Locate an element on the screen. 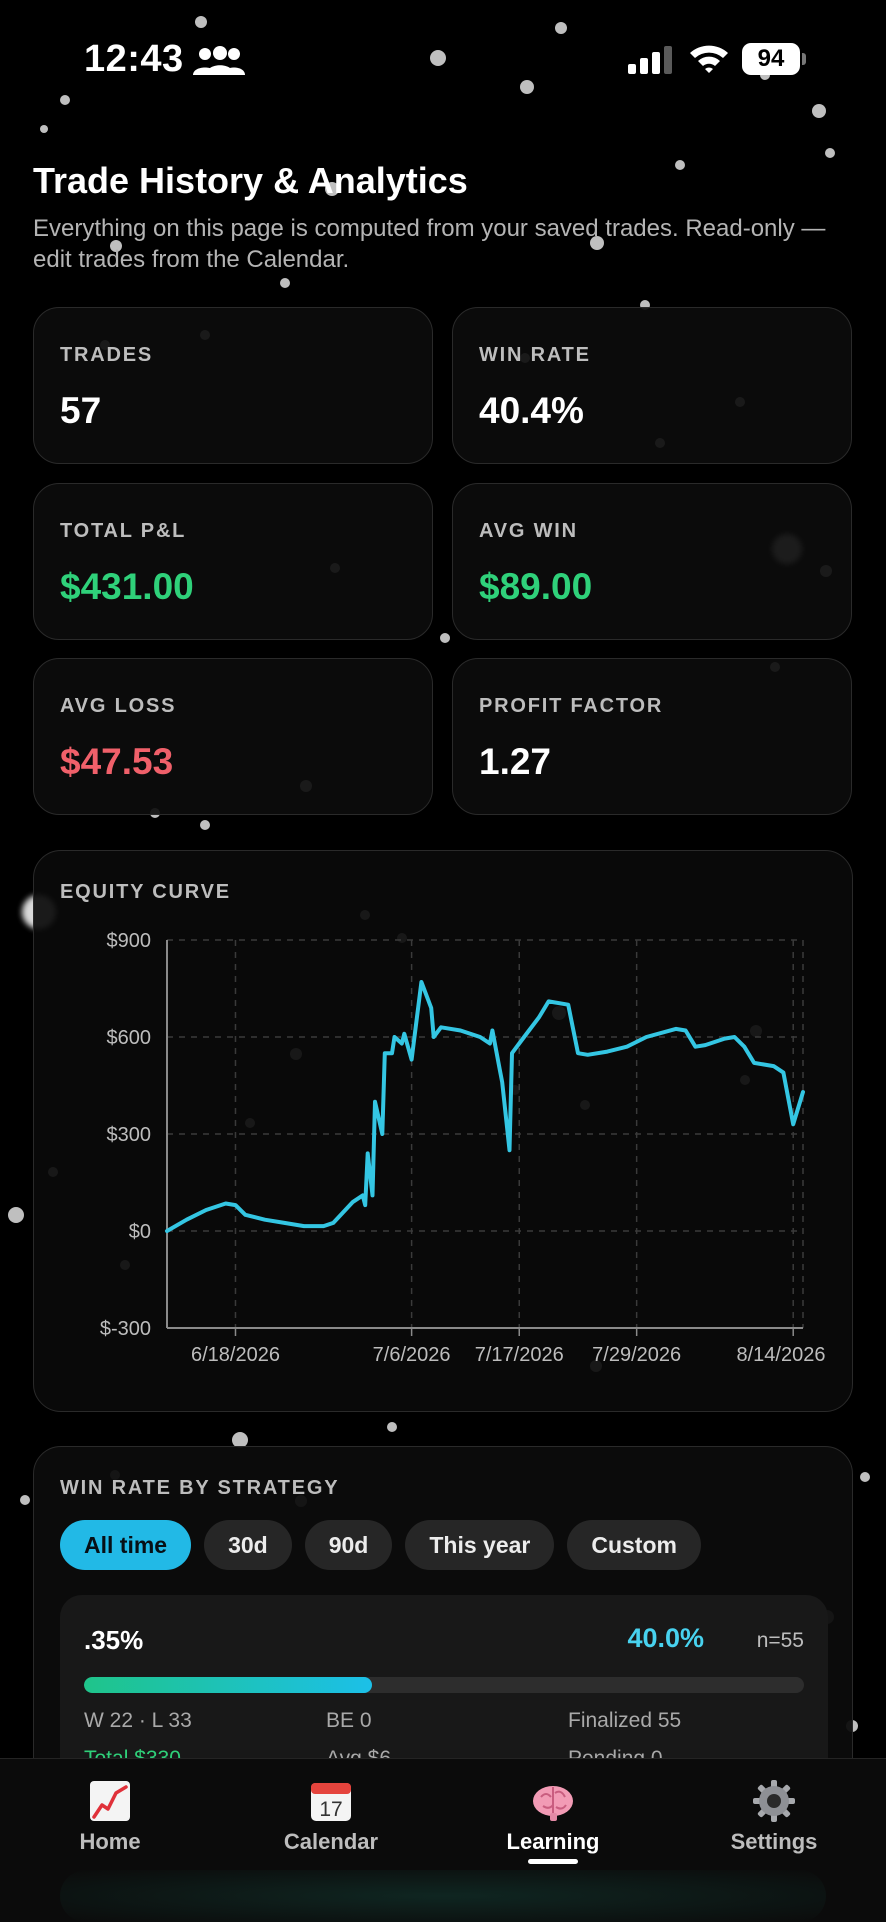 The height and width of the screenshot is (1922, 886). stat-value: $431.00 is located at coordinates (127, 586).